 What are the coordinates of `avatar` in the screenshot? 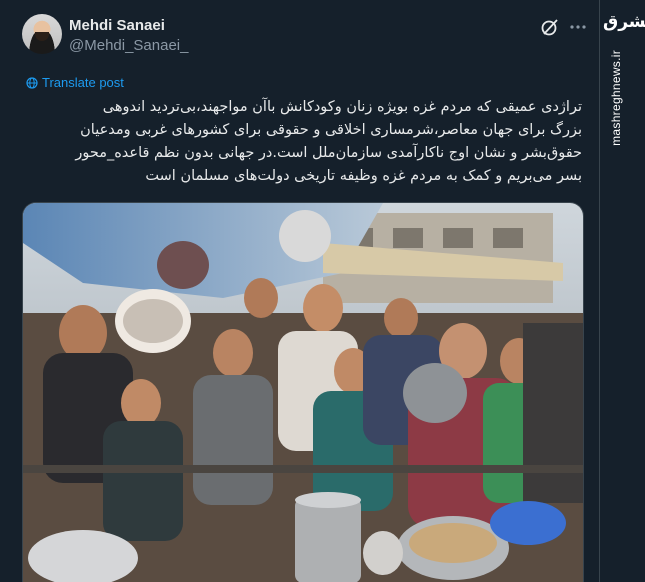 It's located at (42, 34).